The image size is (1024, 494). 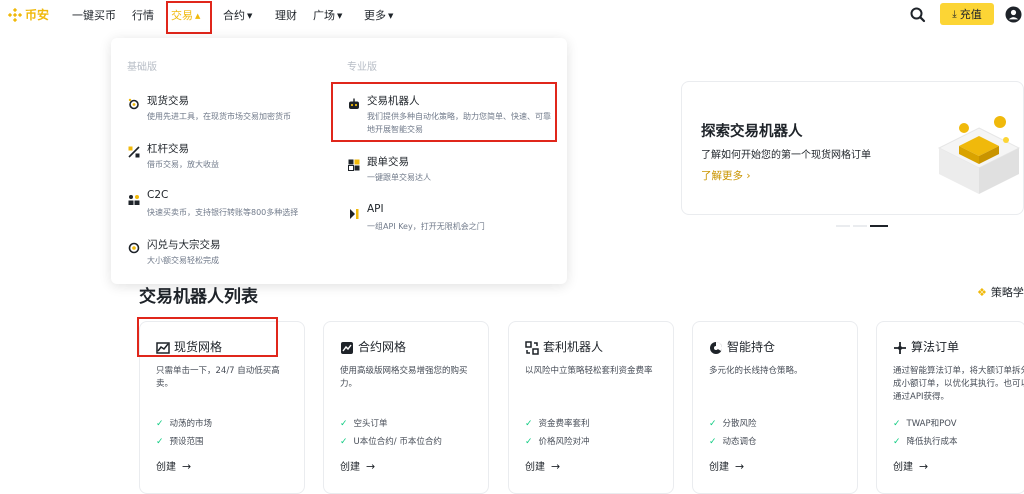 I want to click on nav-item-futures: 合约 ▼, so click(x=237, y=15).